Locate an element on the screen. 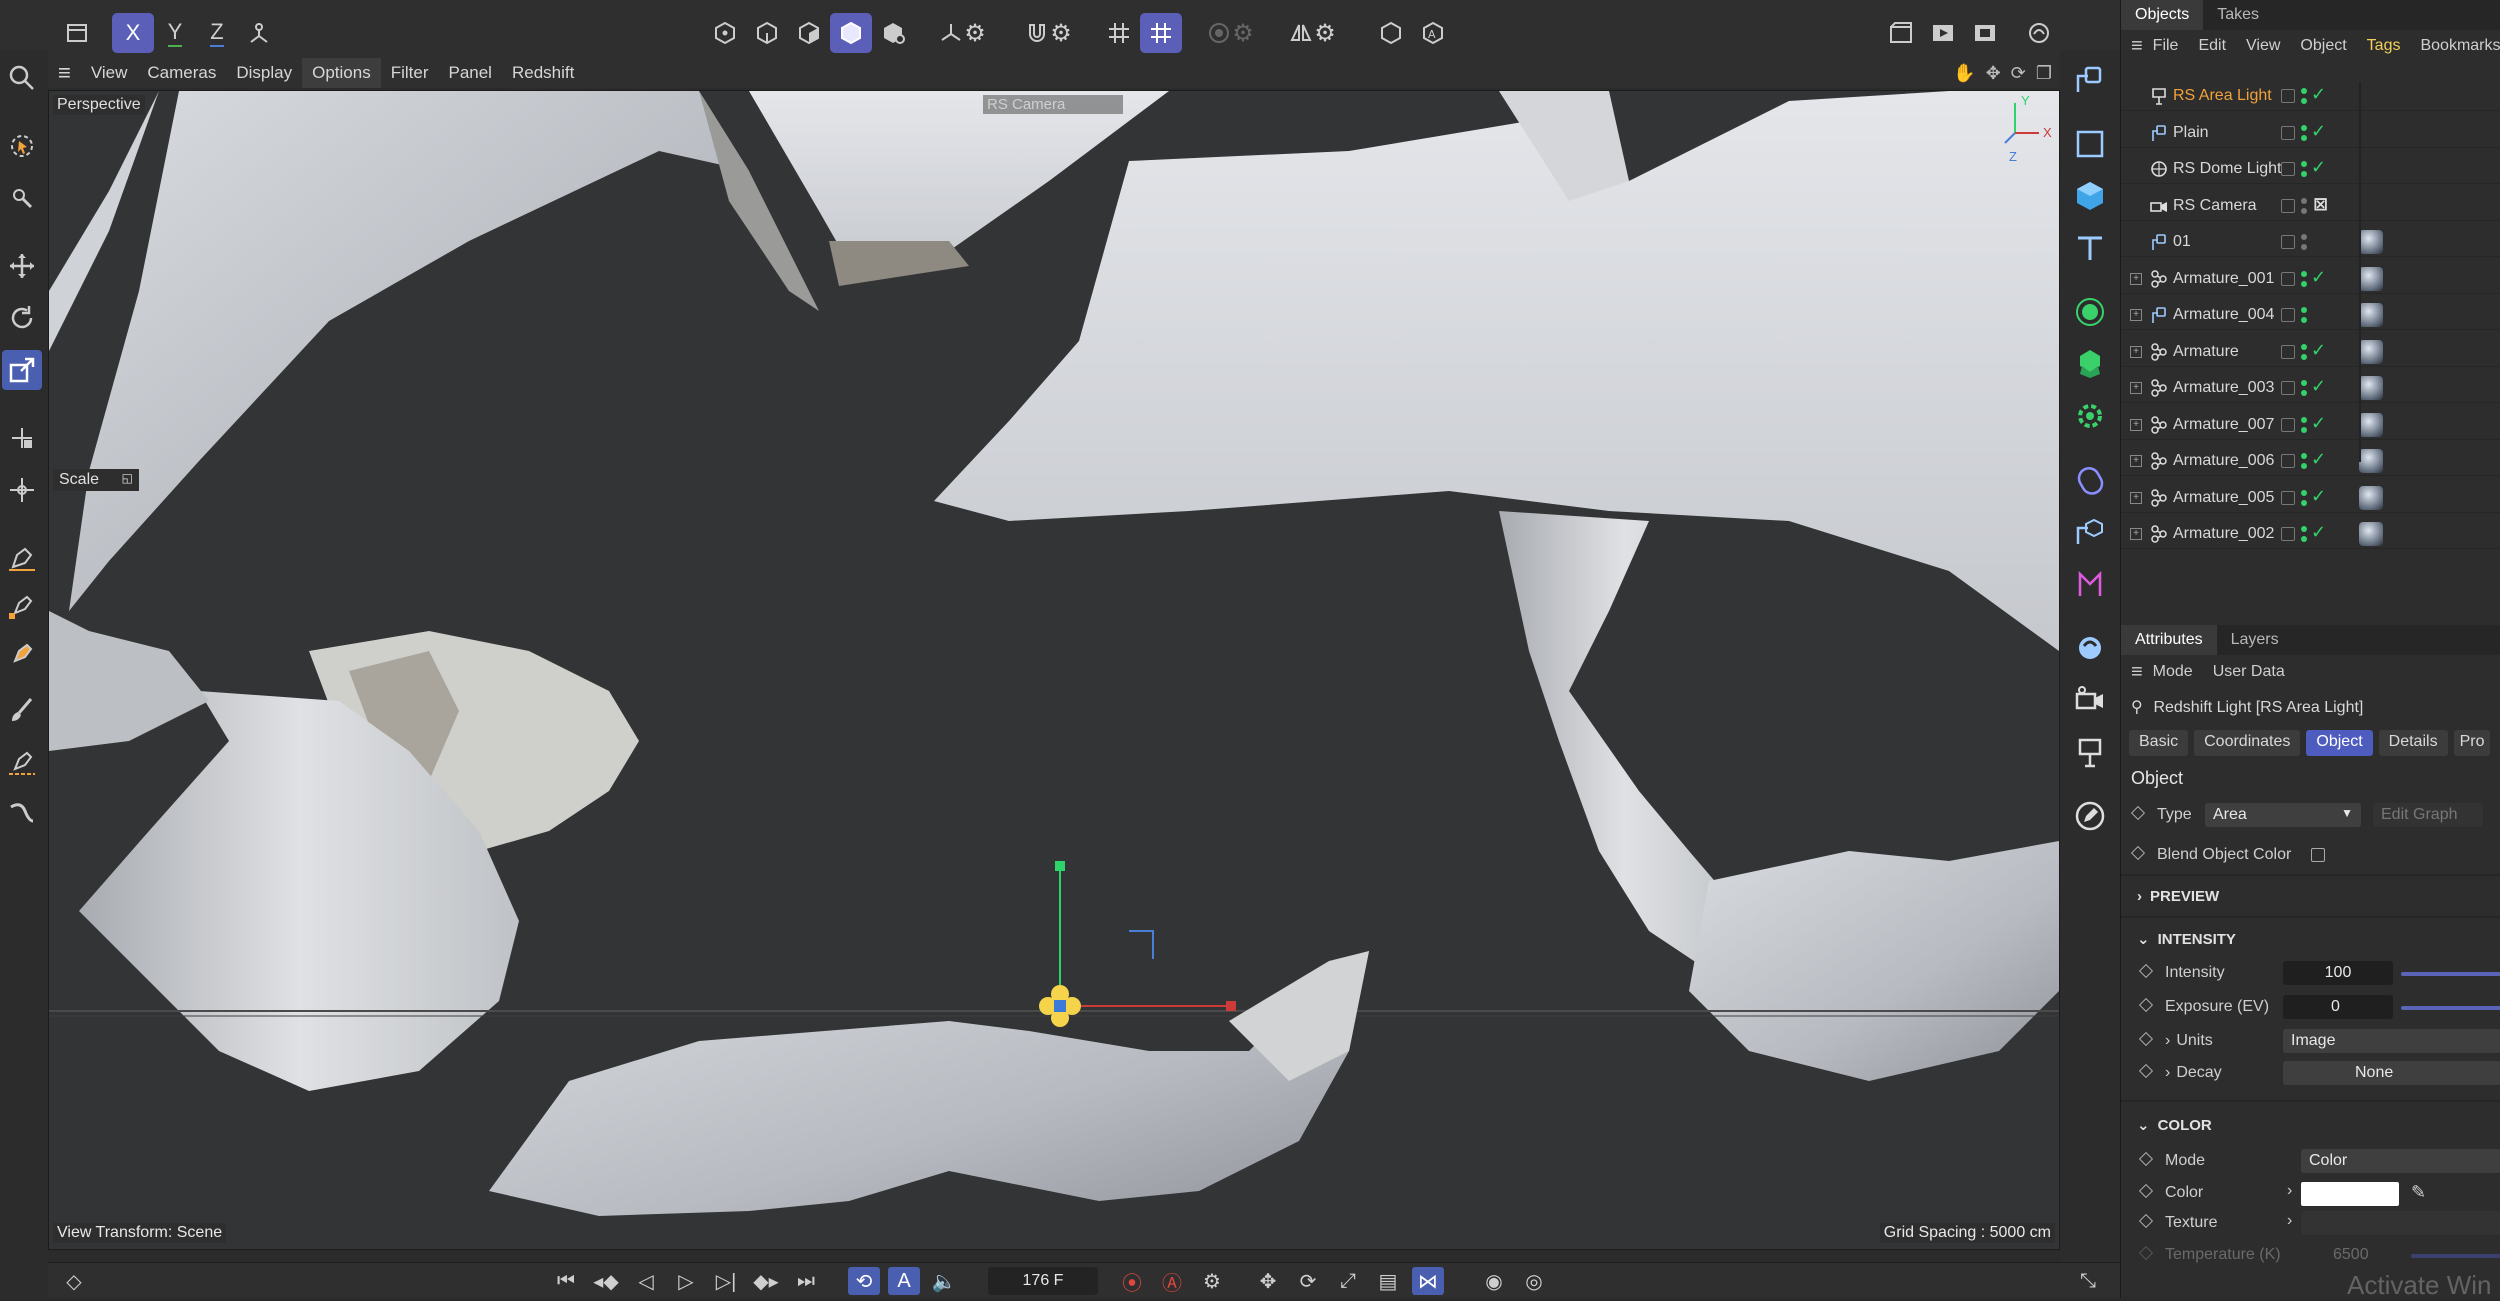 This screenshot has height=1301, width=2500. object-row: + Armature_007 ✓ is located at coordinates (2310, 425).